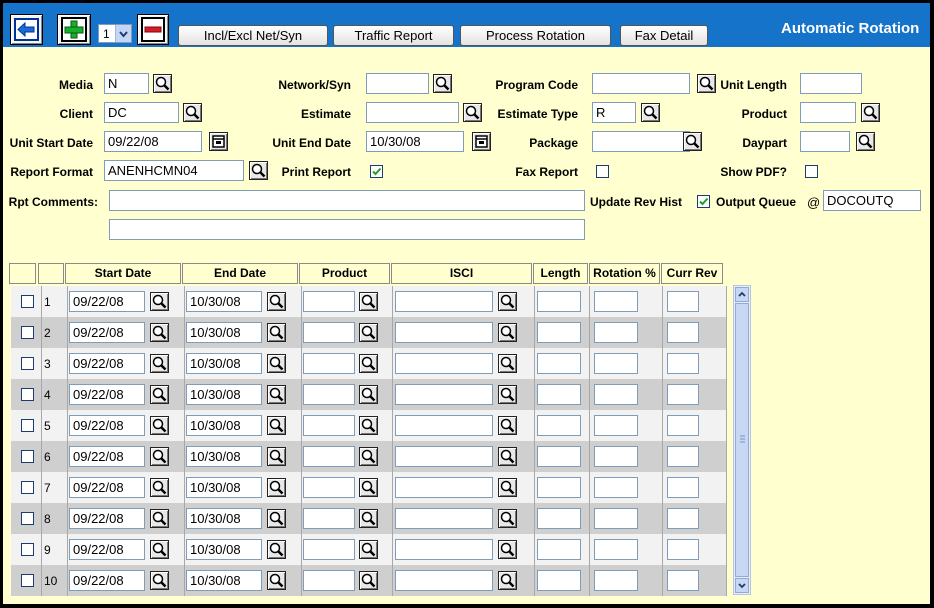  What do you see at coordinates (258, 170) in the screenshot?
I see `report-format-search-button` at bounding box center [258, 170].